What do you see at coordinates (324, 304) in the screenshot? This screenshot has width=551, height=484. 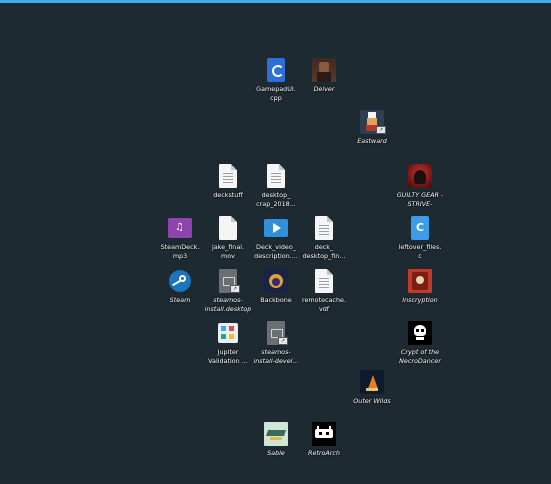 I see `icon-label: remotecache. vdf` at bounding box center [324, 304].